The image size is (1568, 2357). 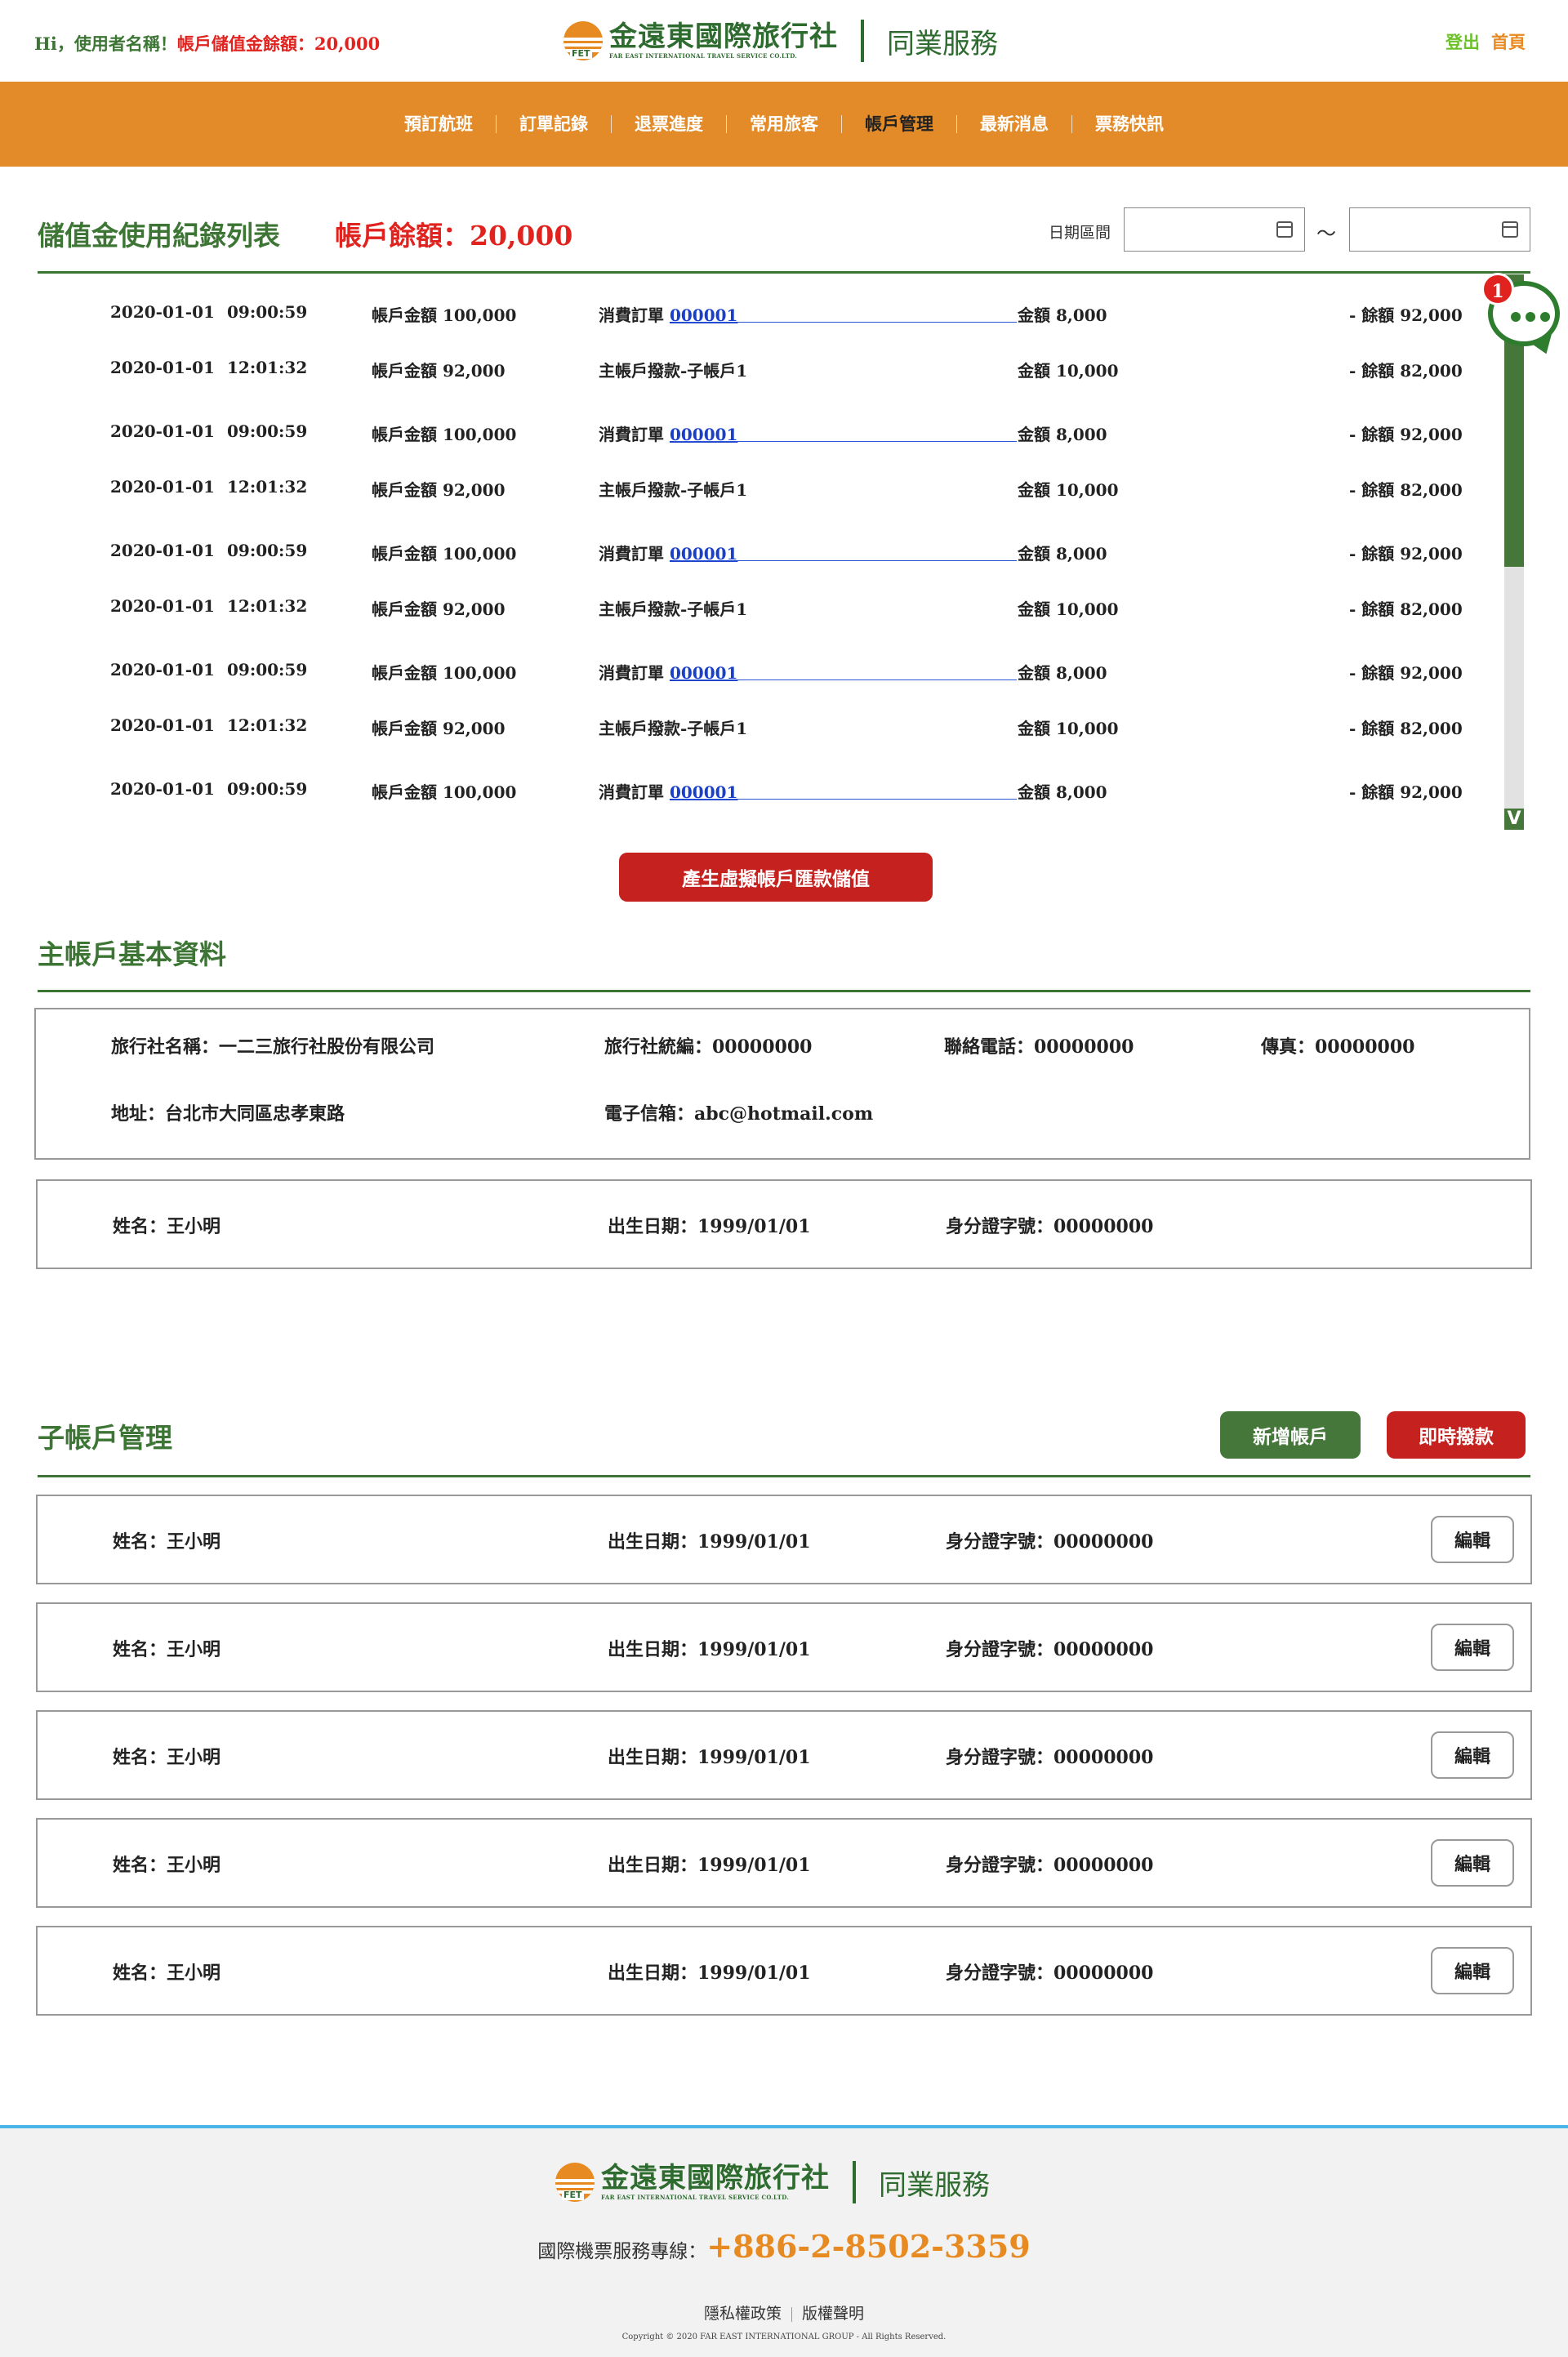 I want to click on nav-item-account-management: 帳戶管理, so click(x=900, y=124).